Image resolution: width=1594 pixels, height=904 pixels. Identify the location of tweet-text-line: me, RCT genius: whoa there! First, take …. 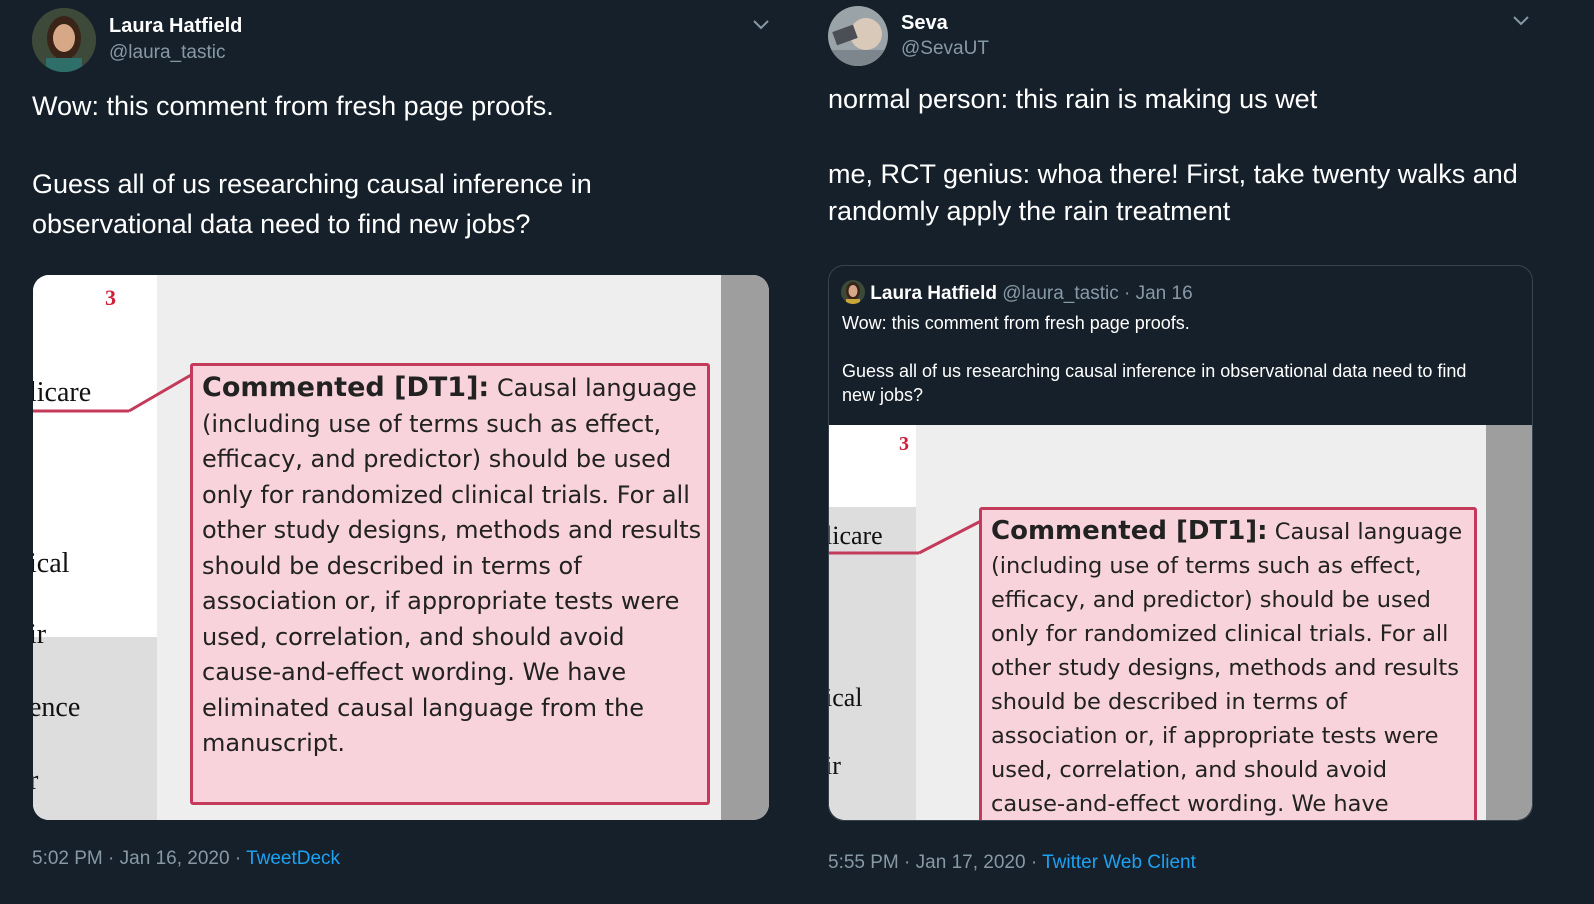
(1173, 174).